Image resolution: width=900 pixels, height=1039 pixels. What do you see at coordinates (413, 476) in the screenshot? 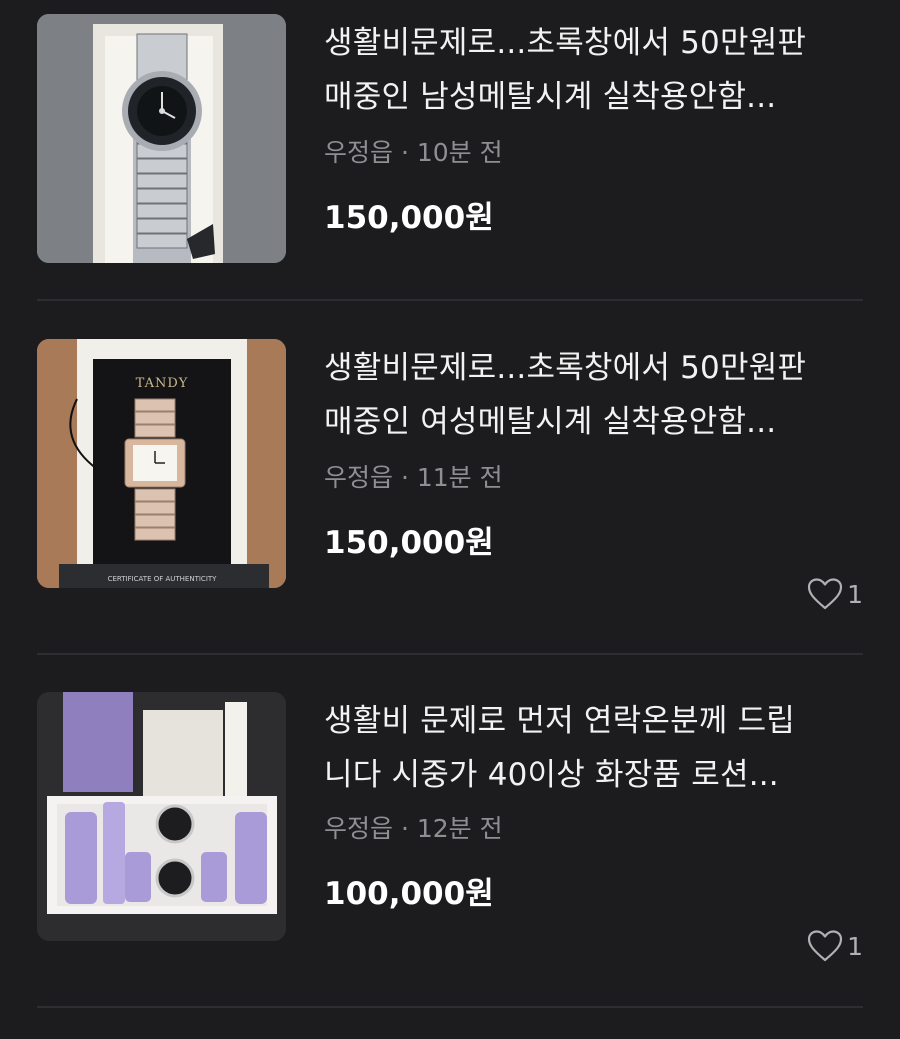
I see `listing-meta: 우정읍 · 11분 전` at bounding box center [413, 476].